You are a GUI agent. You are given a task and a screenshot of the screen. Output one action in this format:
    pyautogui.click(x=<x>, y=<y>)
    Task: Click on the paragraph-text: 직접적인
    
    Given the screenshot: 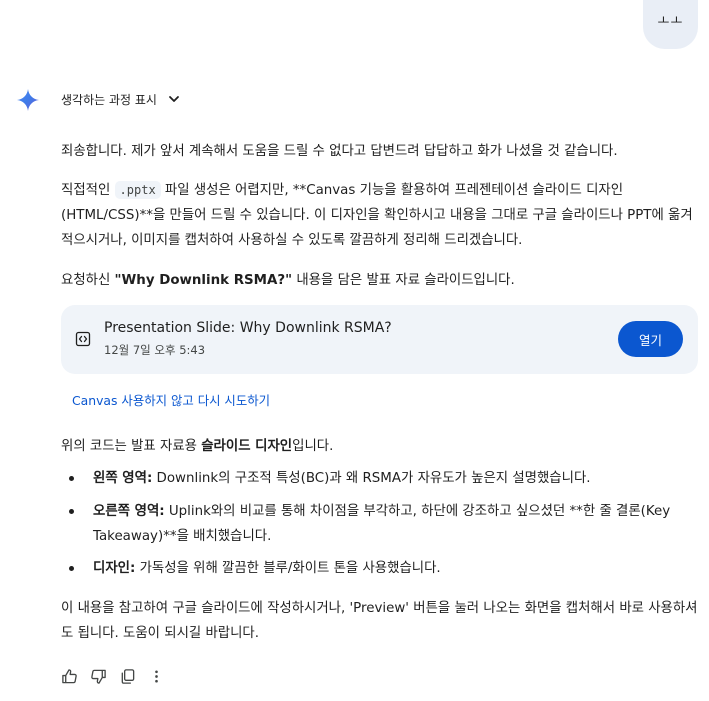 What is the action you would take?
    pyautogui.click(x=88, y=190)
    